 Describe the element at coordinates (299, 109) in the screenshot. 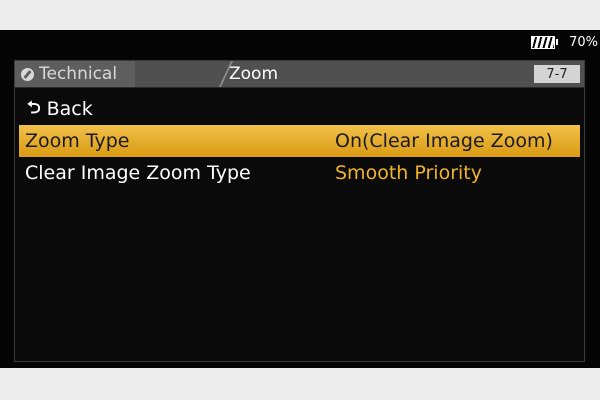

I see `back-button: ⮌ Back` at that location.